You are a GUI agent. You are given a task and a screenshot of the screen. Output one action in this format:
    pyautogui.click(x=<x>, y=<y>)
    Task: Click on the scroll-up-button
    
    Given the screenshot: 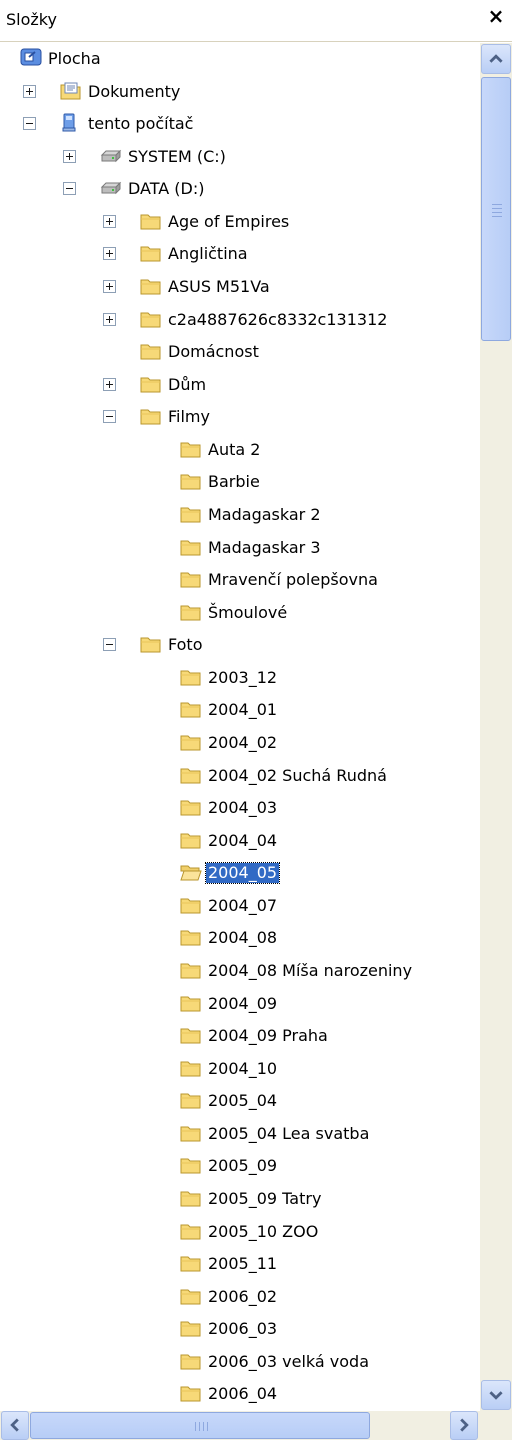 What is the action you would take?
    pyautogui.click(x=496, y=59)
    